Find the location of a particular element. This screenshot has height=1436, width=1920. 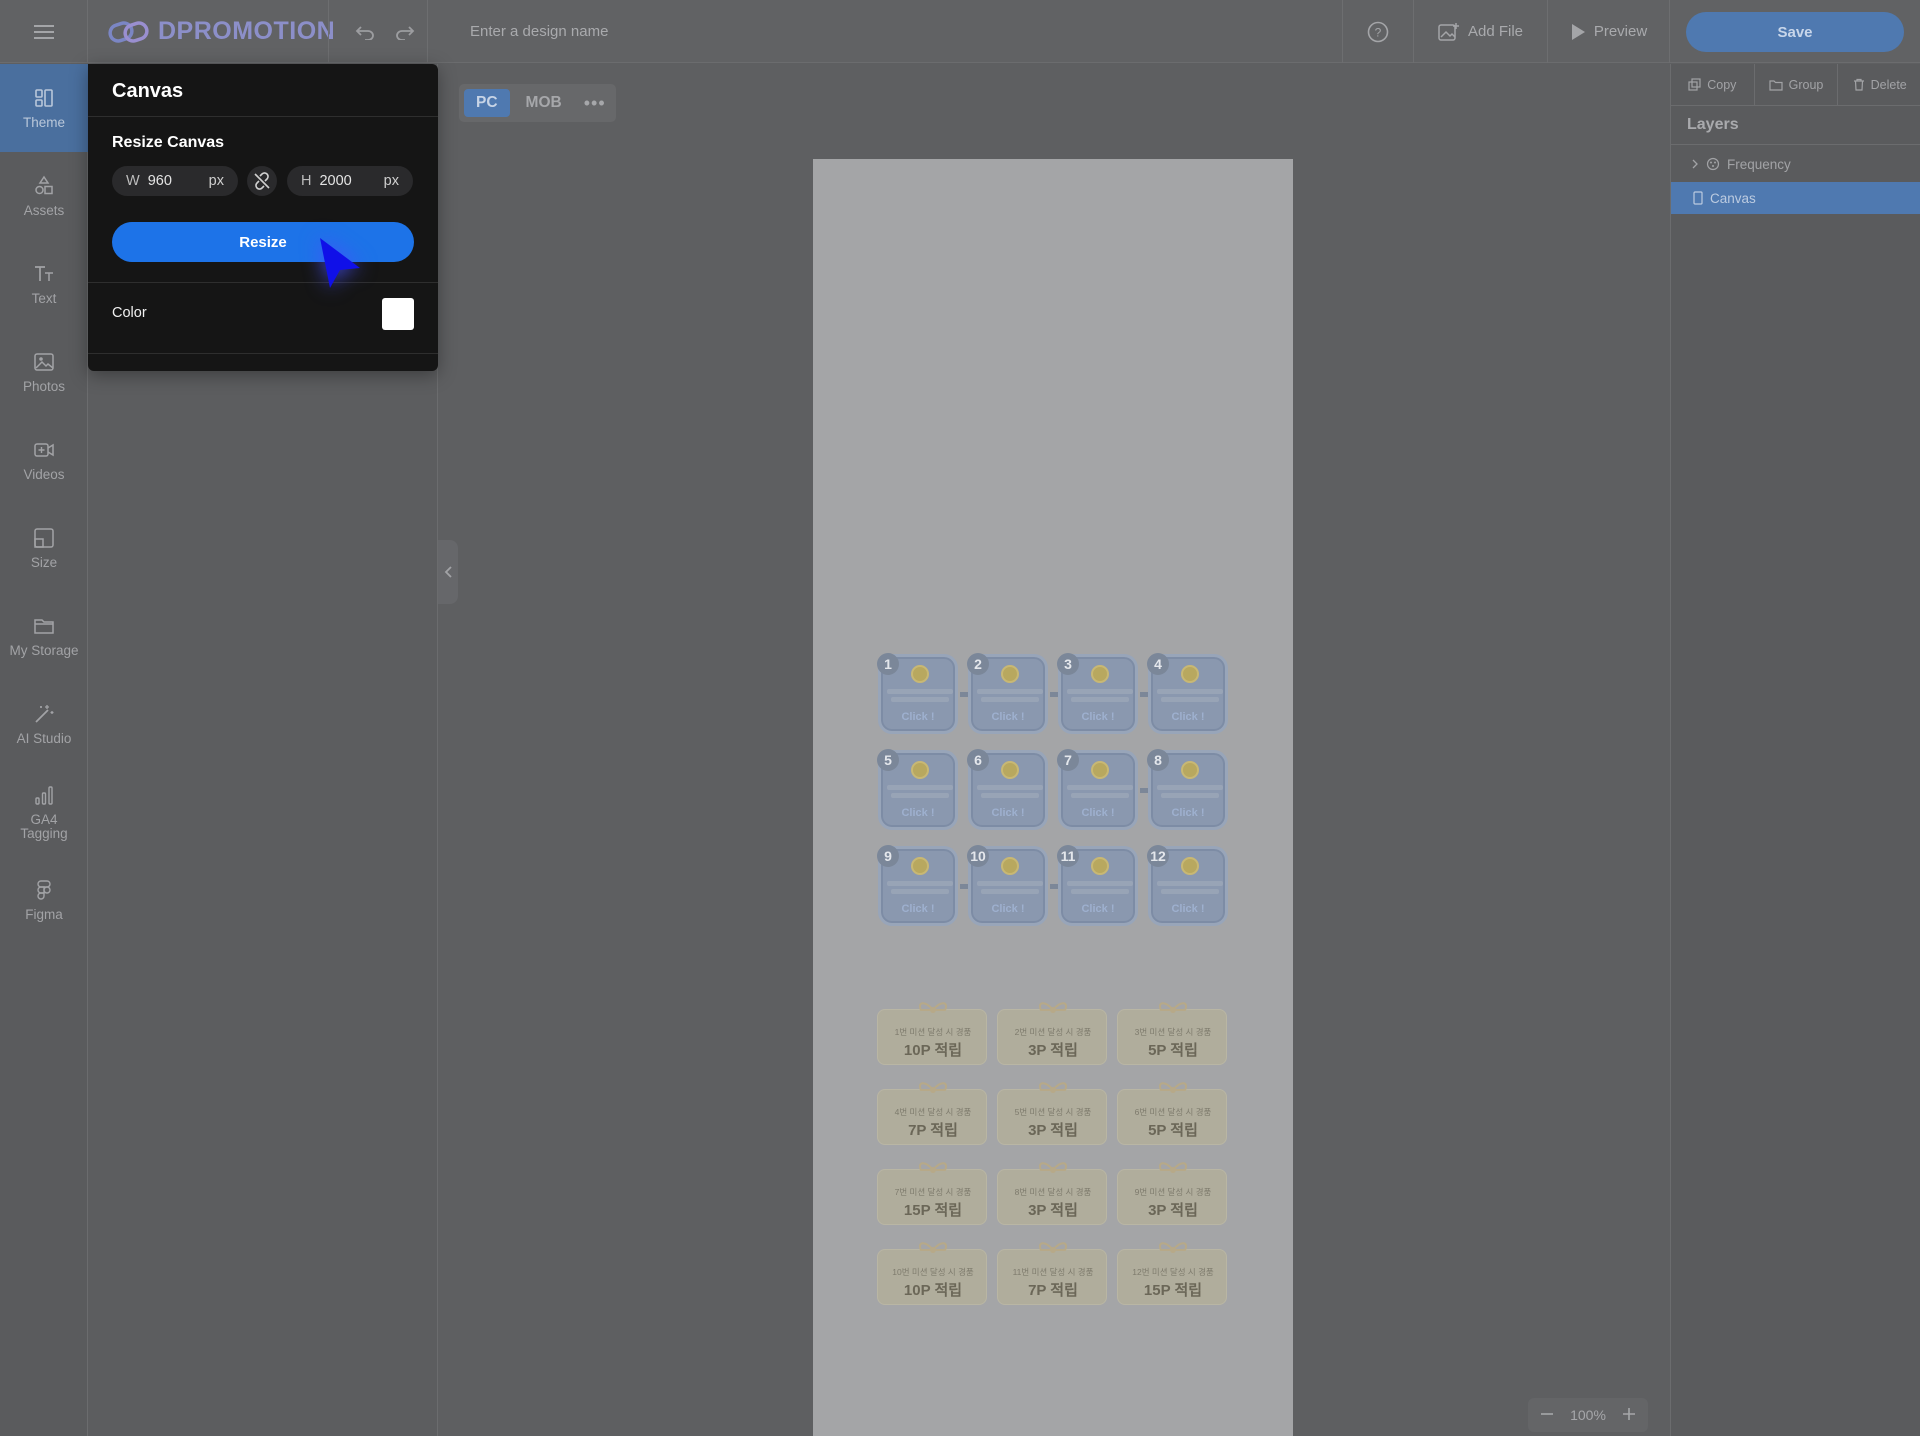

copy-button: Copy is located at coordinates (1713, 84).